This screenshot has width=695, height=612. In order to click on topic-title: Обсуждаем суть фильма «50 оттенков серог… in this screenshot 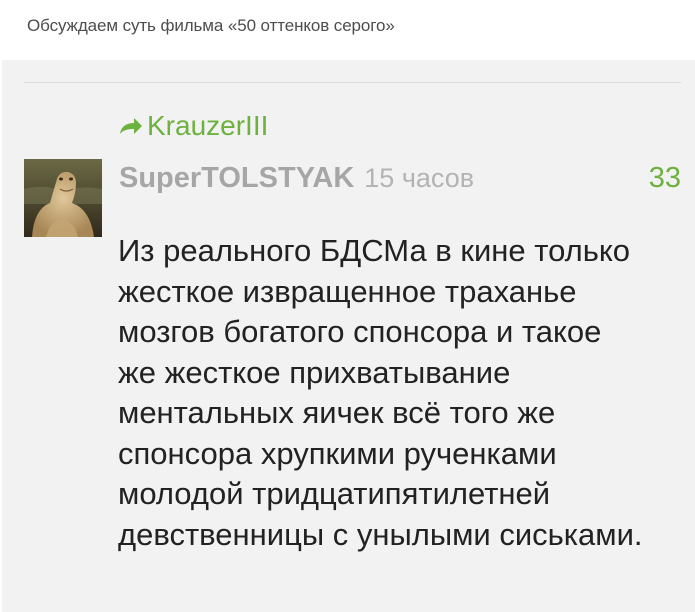, I will do `click(211, 26)`.